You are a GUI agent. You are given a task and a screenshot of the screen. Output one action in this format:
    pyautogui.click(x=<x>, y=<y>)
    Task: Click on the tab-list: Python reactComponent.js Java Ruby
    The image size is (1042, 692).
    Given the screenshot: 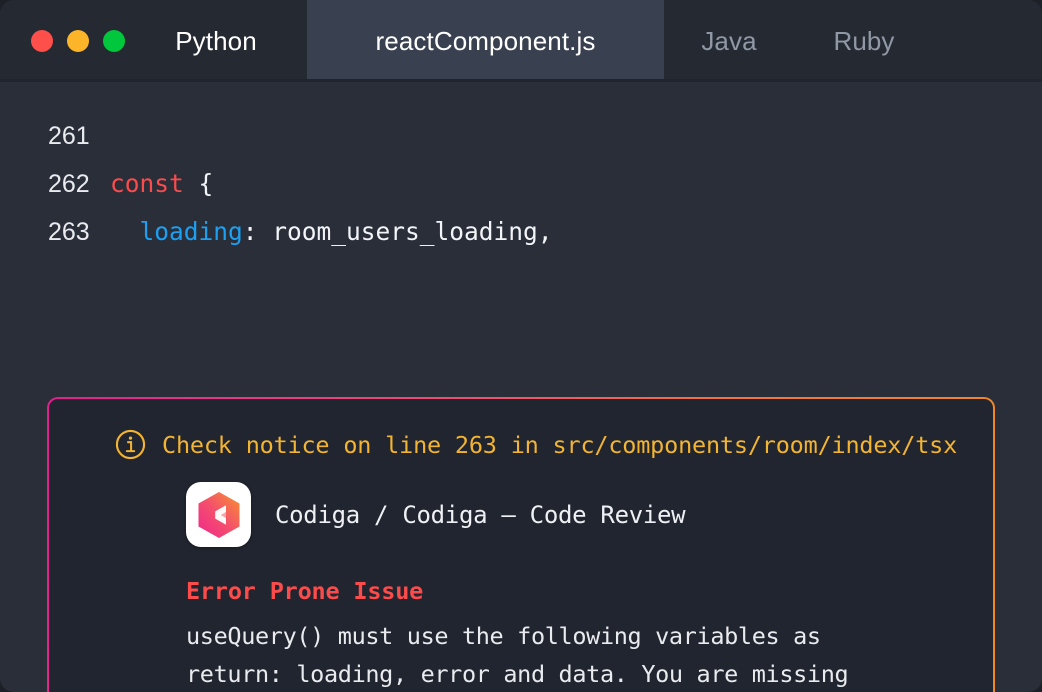 What is the action you would take?
    pyautogui.click(x=583, y=41)
    